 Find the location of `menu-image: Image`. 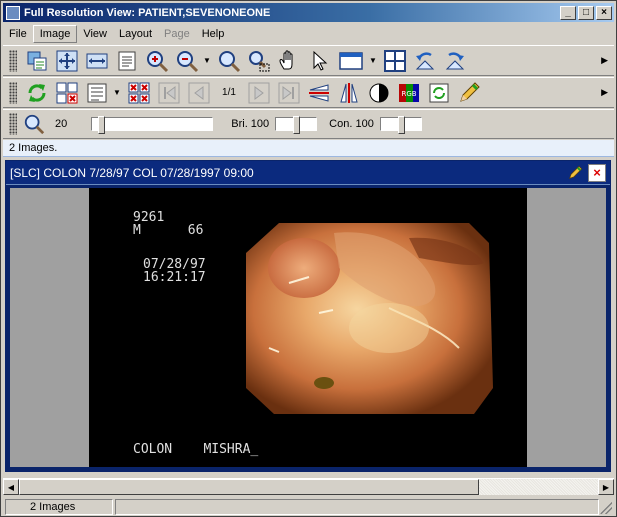

menu-image: Image is located at coordinates (55, 33).